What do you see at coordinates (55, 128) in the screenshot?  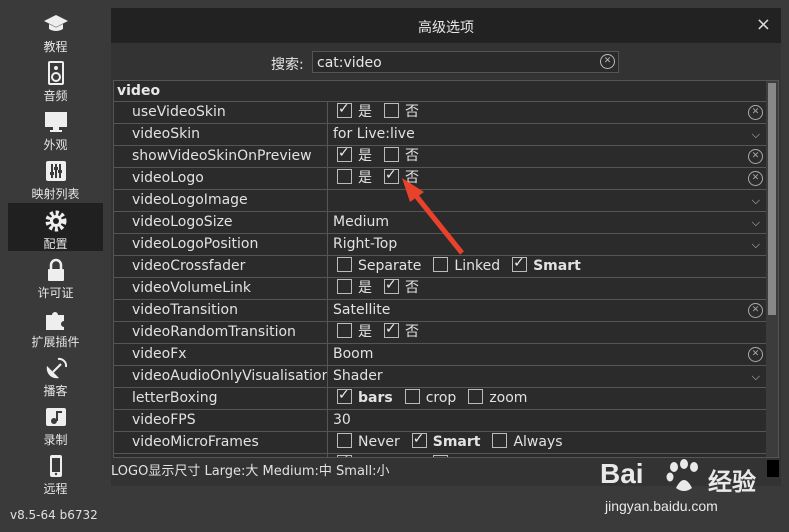 I see `sidebar-item-monitor: 外观` at bounding box center [55, 128].